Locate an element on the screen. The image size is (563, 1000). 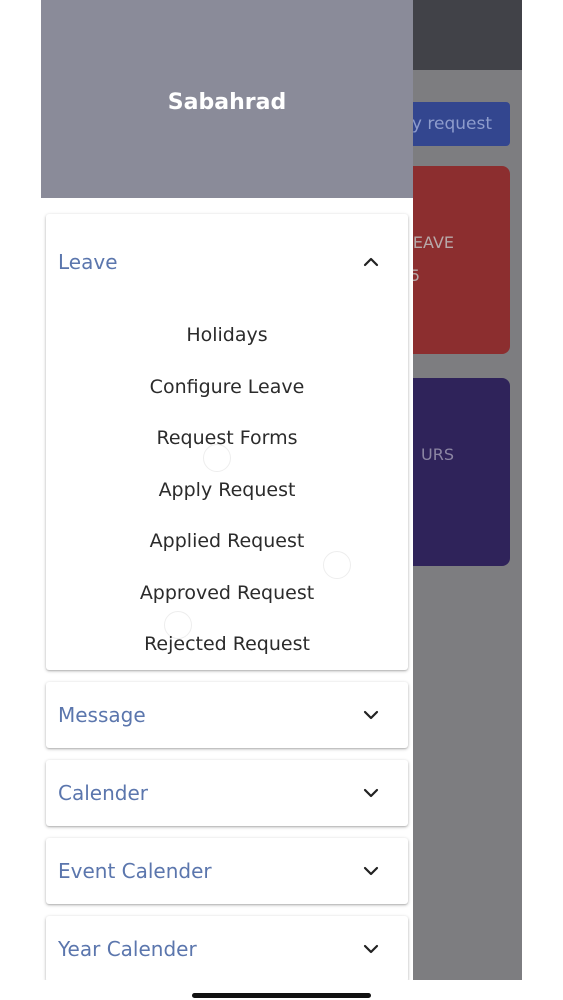
calender-section-header: Calender is located at coordinates (227, 794).